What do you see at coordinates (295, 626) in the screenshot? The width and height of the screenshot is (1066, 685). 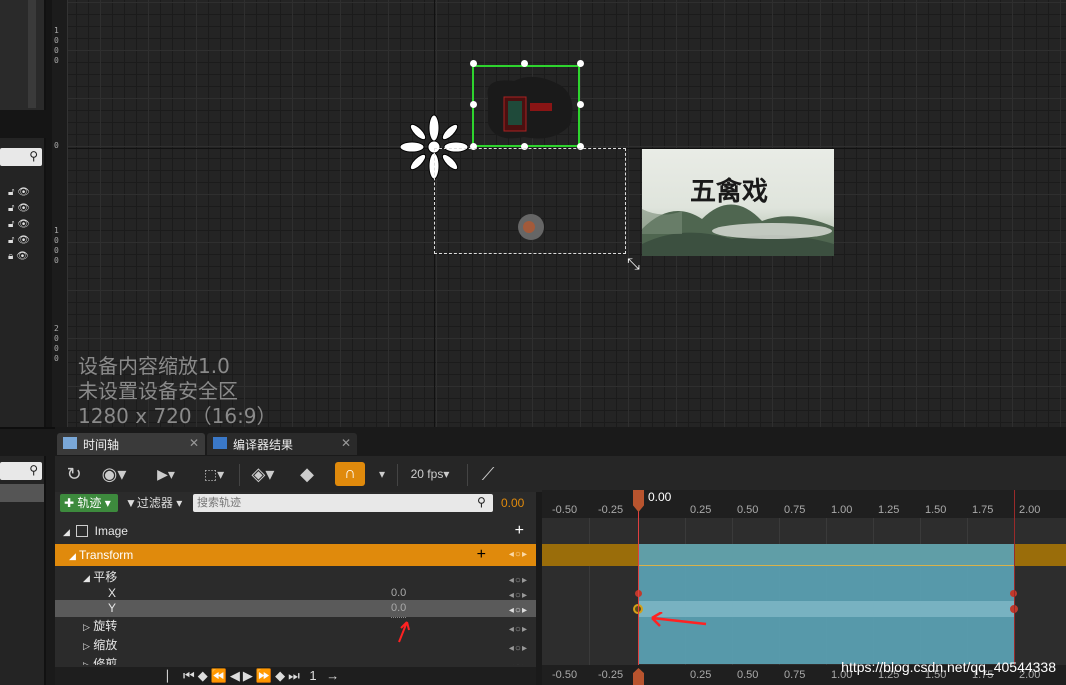 I see `track-row-rotation: ▷ 旋转 ◂○▸` at bounding box center [295, 626].